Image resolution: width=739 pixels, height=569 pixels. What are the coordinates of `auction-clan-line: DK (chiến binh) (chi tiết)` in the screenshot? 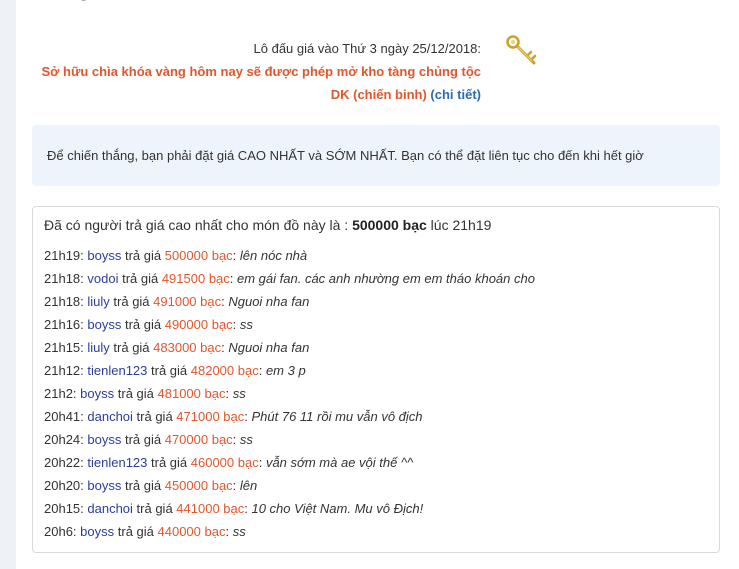 It's located at (240, 94).